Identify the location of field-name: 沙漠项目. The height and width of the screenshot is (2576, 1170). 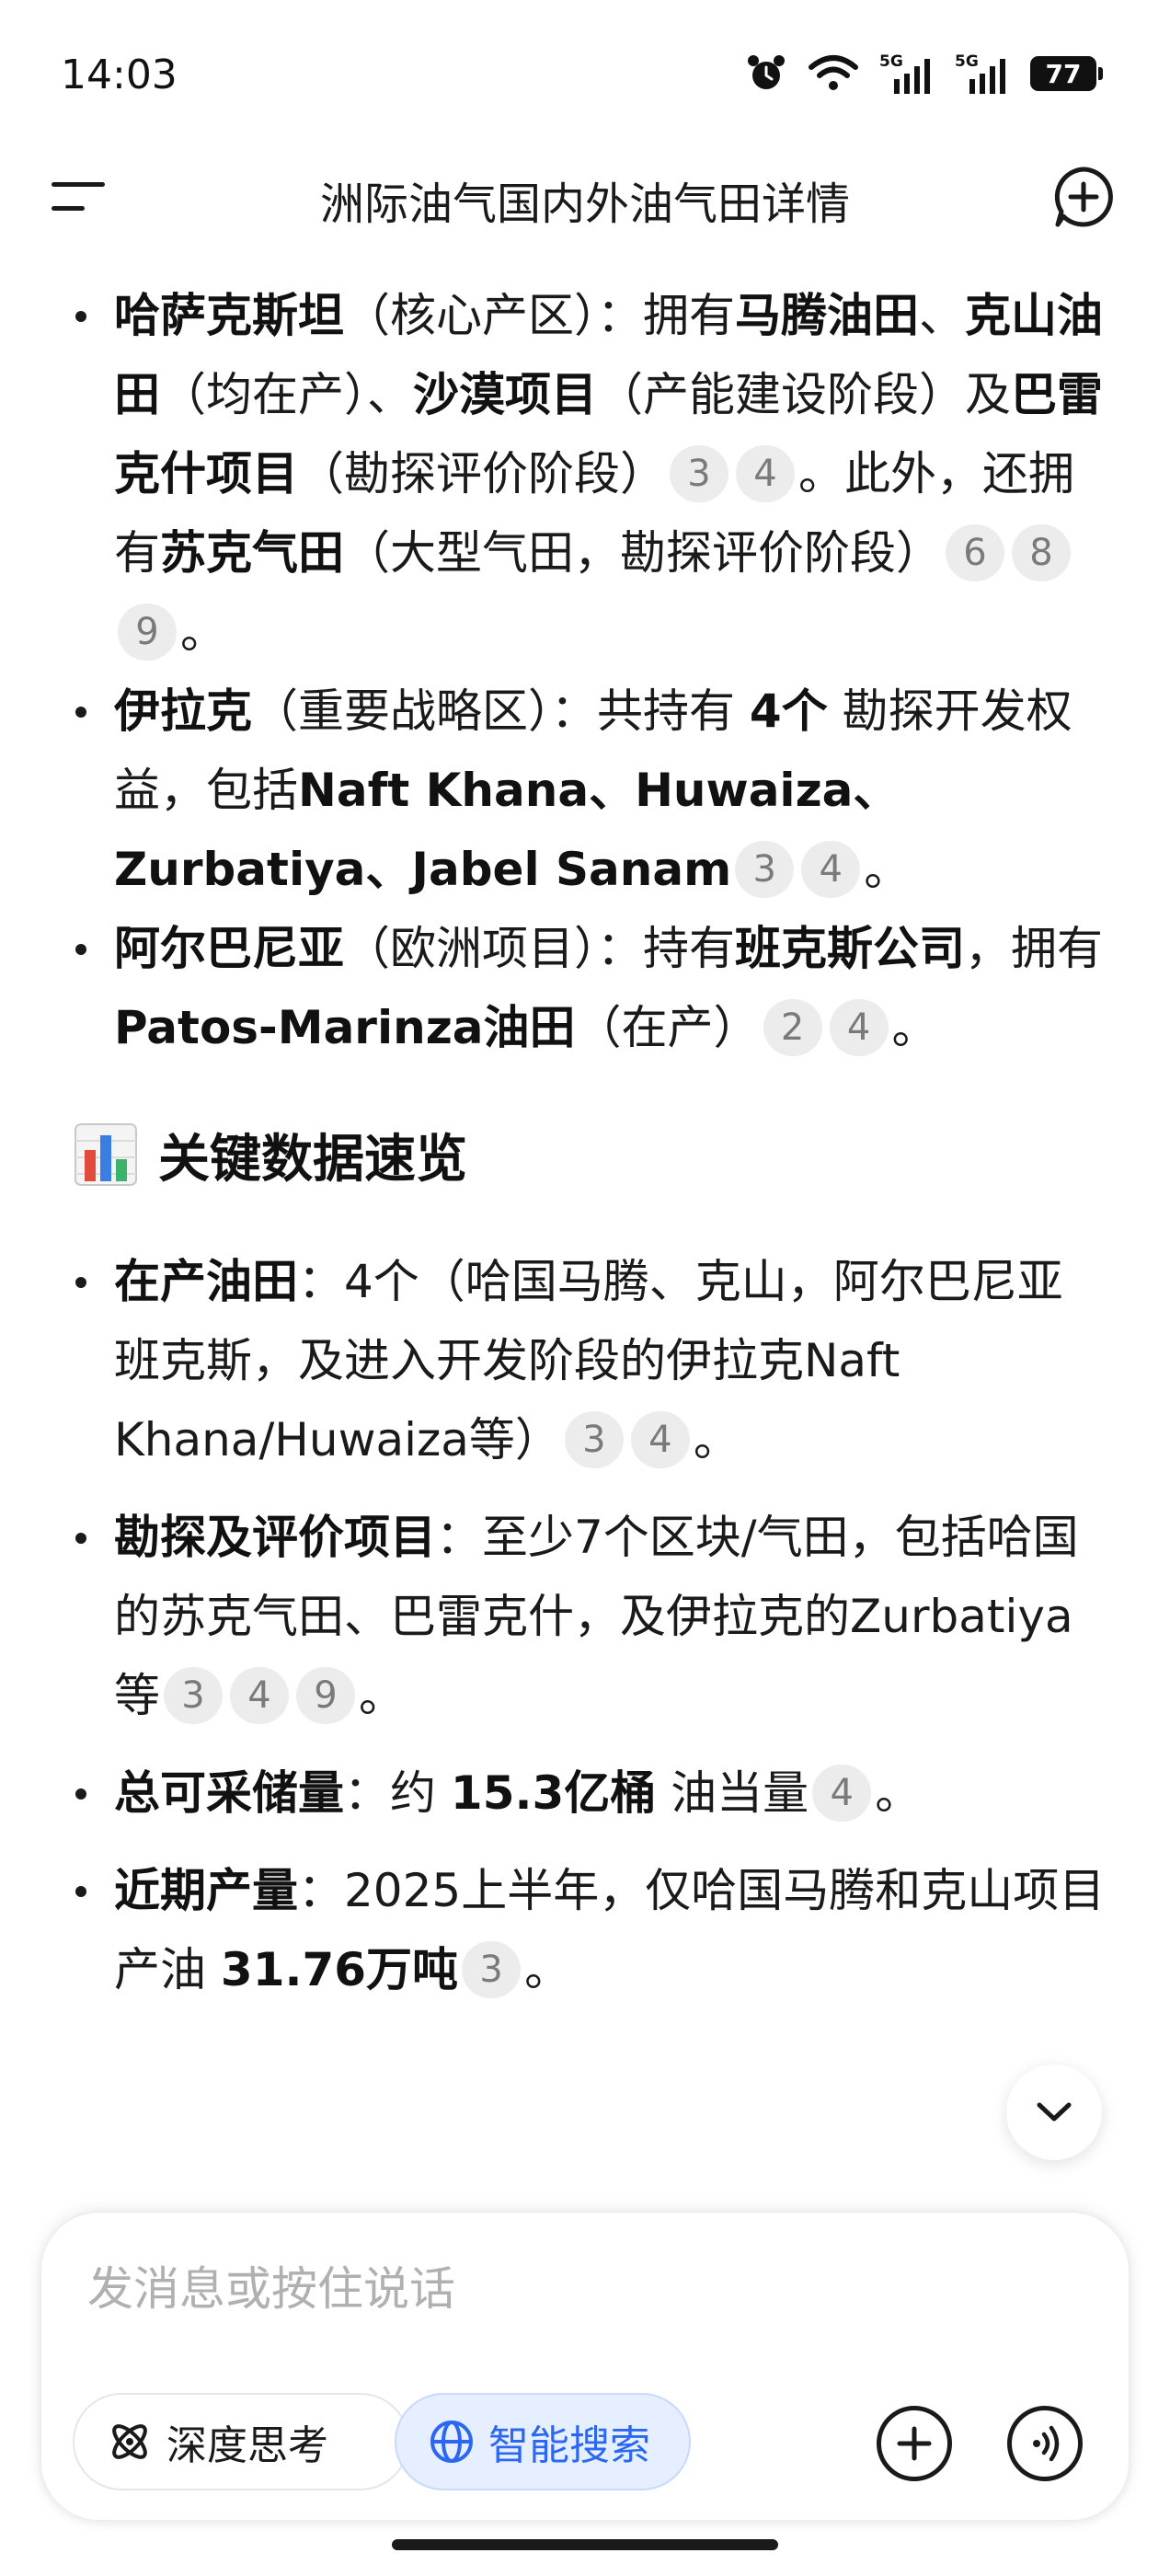
(505, 394).